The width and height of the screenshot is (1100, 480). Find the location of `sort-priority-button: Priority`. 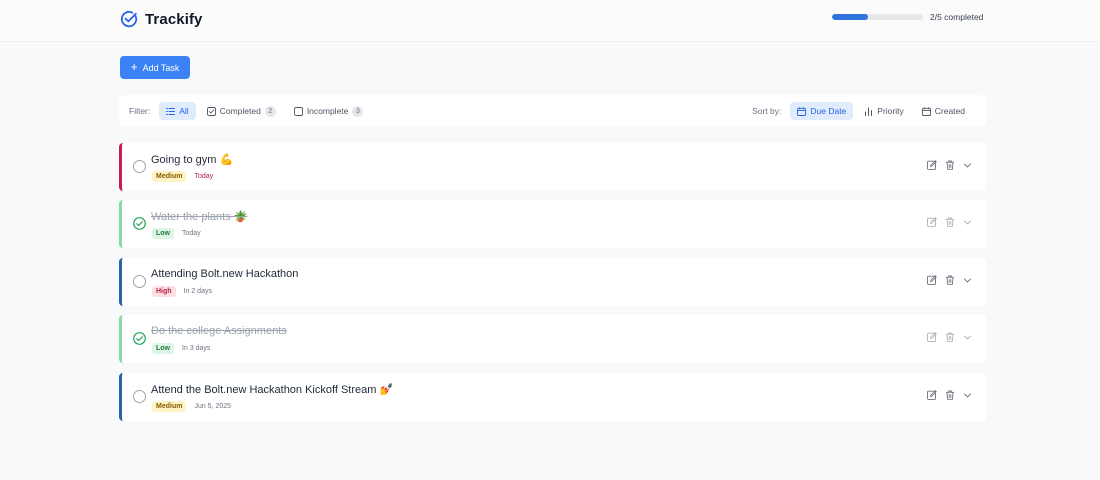

sort-priority-button: Priority is located at coordinates (883, 111).